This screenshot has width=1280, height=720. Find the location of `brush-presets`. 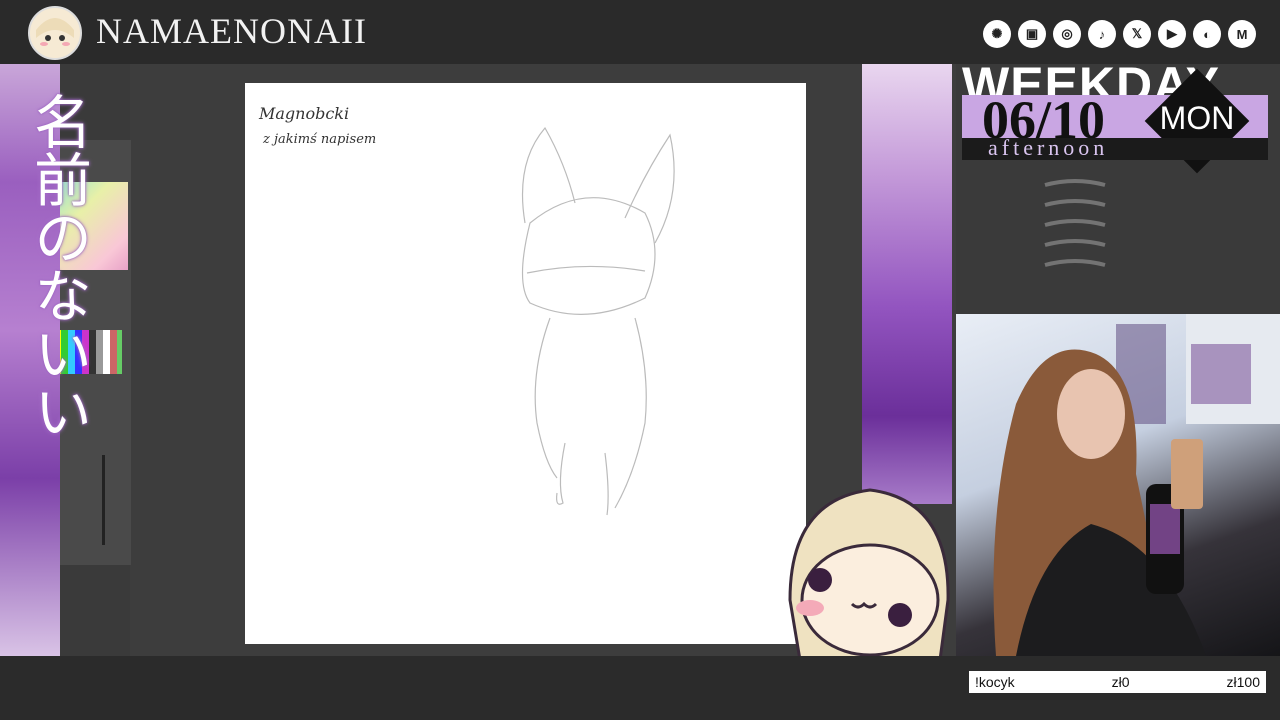

brush-presets is located at coordinates (1075, 223).